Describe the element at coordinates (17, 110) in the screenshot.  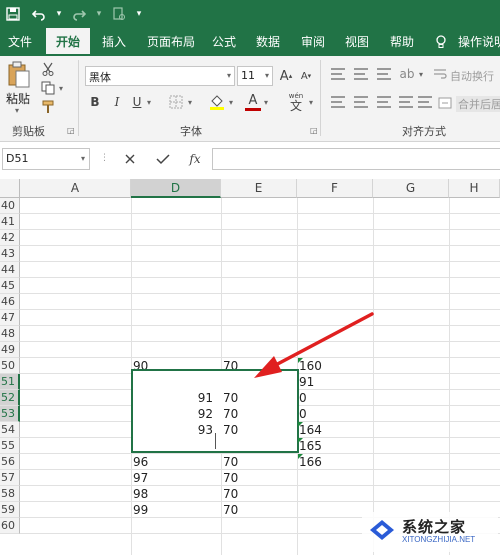
I see `paste-dropdown-icon: ▾` at that location.